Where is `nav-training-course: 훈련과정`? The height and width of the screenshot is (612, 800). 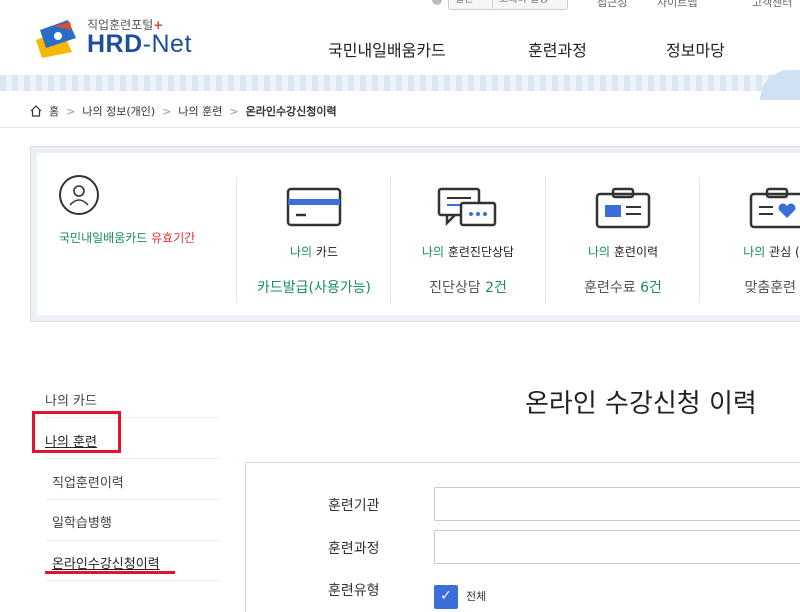
nav-training-course: 훈련과정 is located at coordinates (557, 49).